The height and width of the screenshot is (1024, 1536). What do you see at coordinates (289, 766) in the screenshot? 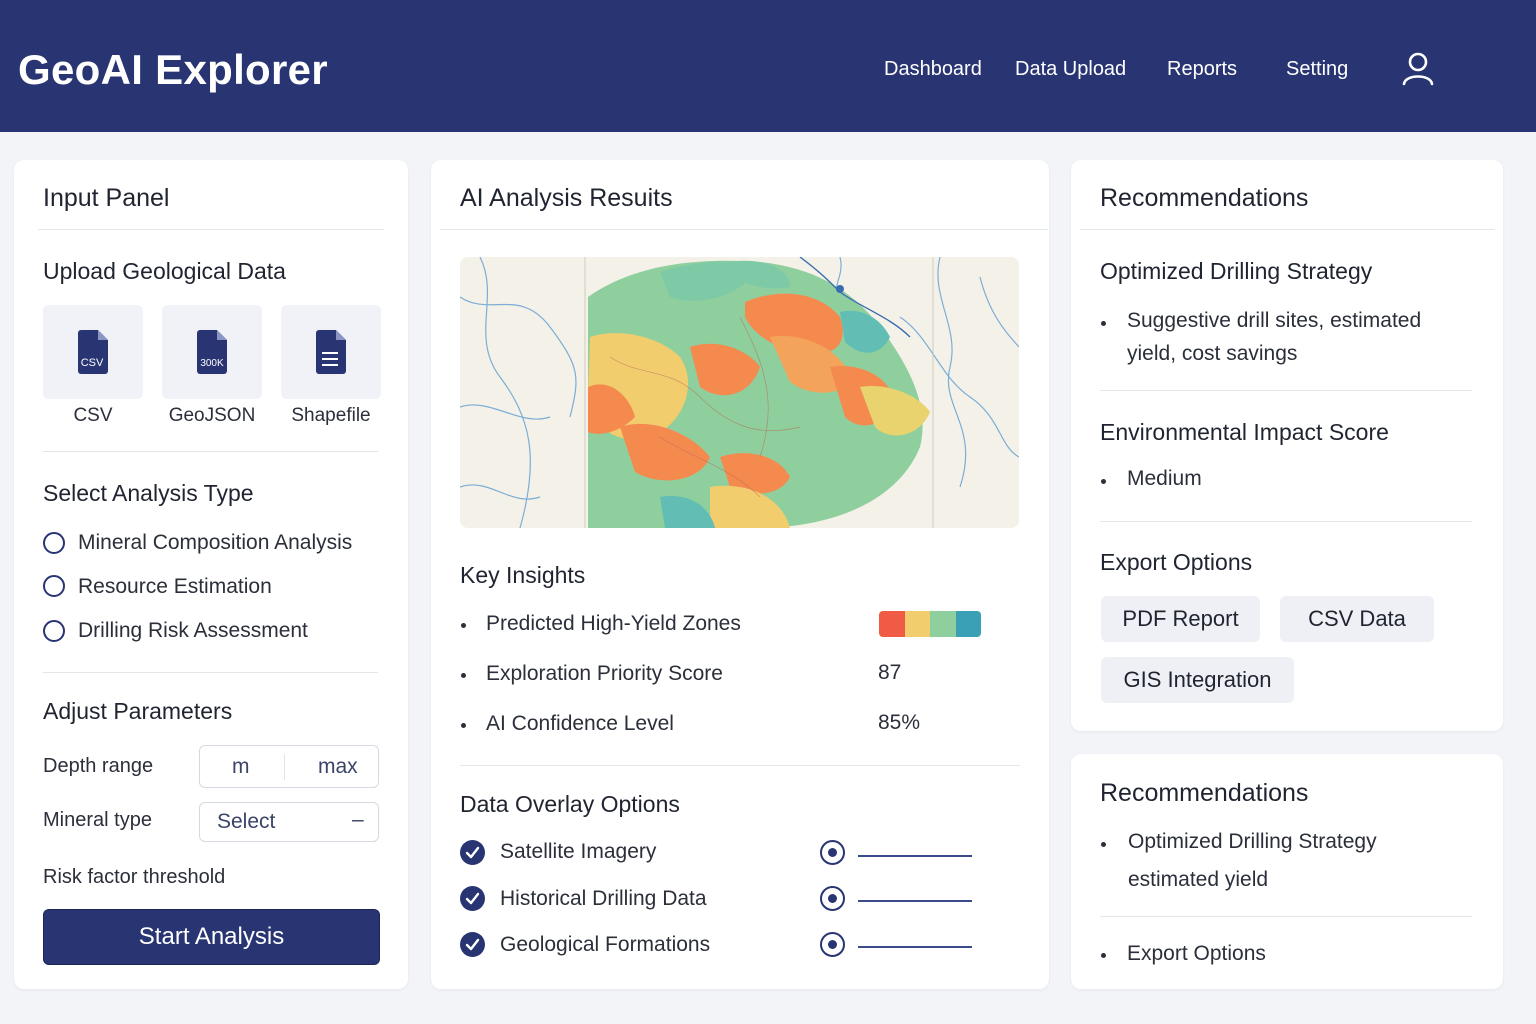
I see `depth-range-field: m max` at bounding box center [289, 766].